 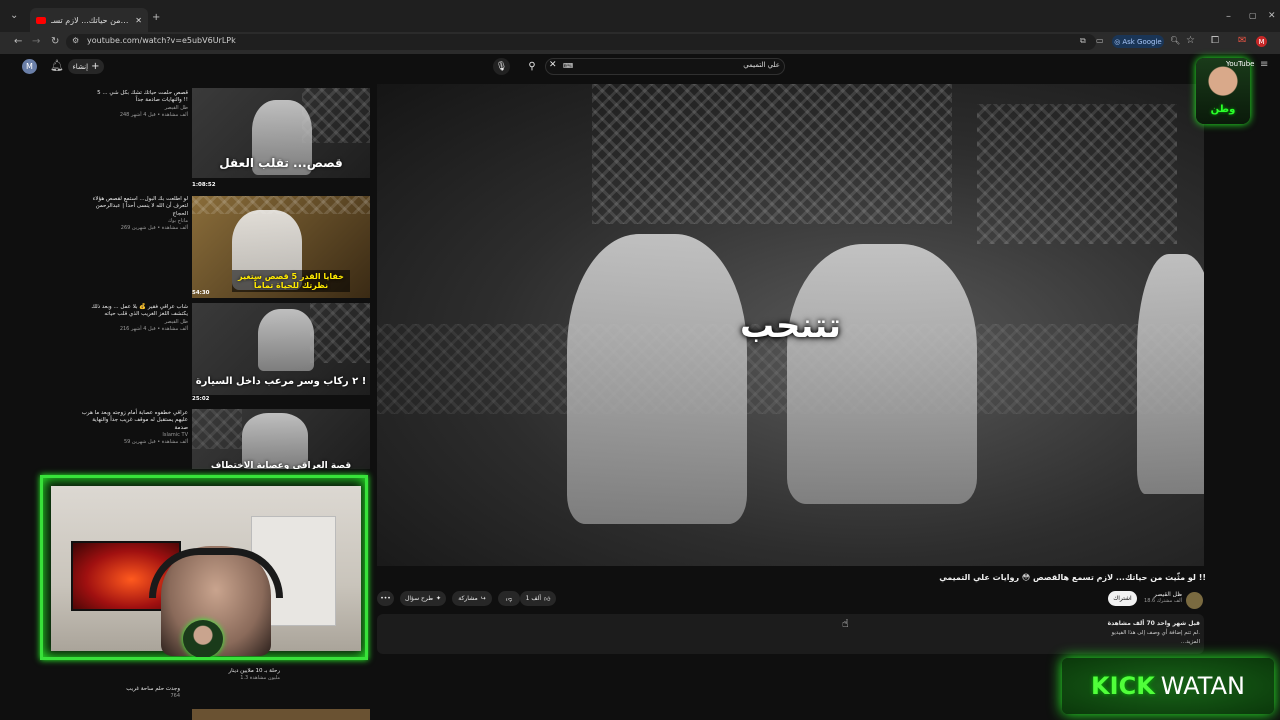 I want to click on zoom-icon: 🔍︎, so click(x=1175, y=41).